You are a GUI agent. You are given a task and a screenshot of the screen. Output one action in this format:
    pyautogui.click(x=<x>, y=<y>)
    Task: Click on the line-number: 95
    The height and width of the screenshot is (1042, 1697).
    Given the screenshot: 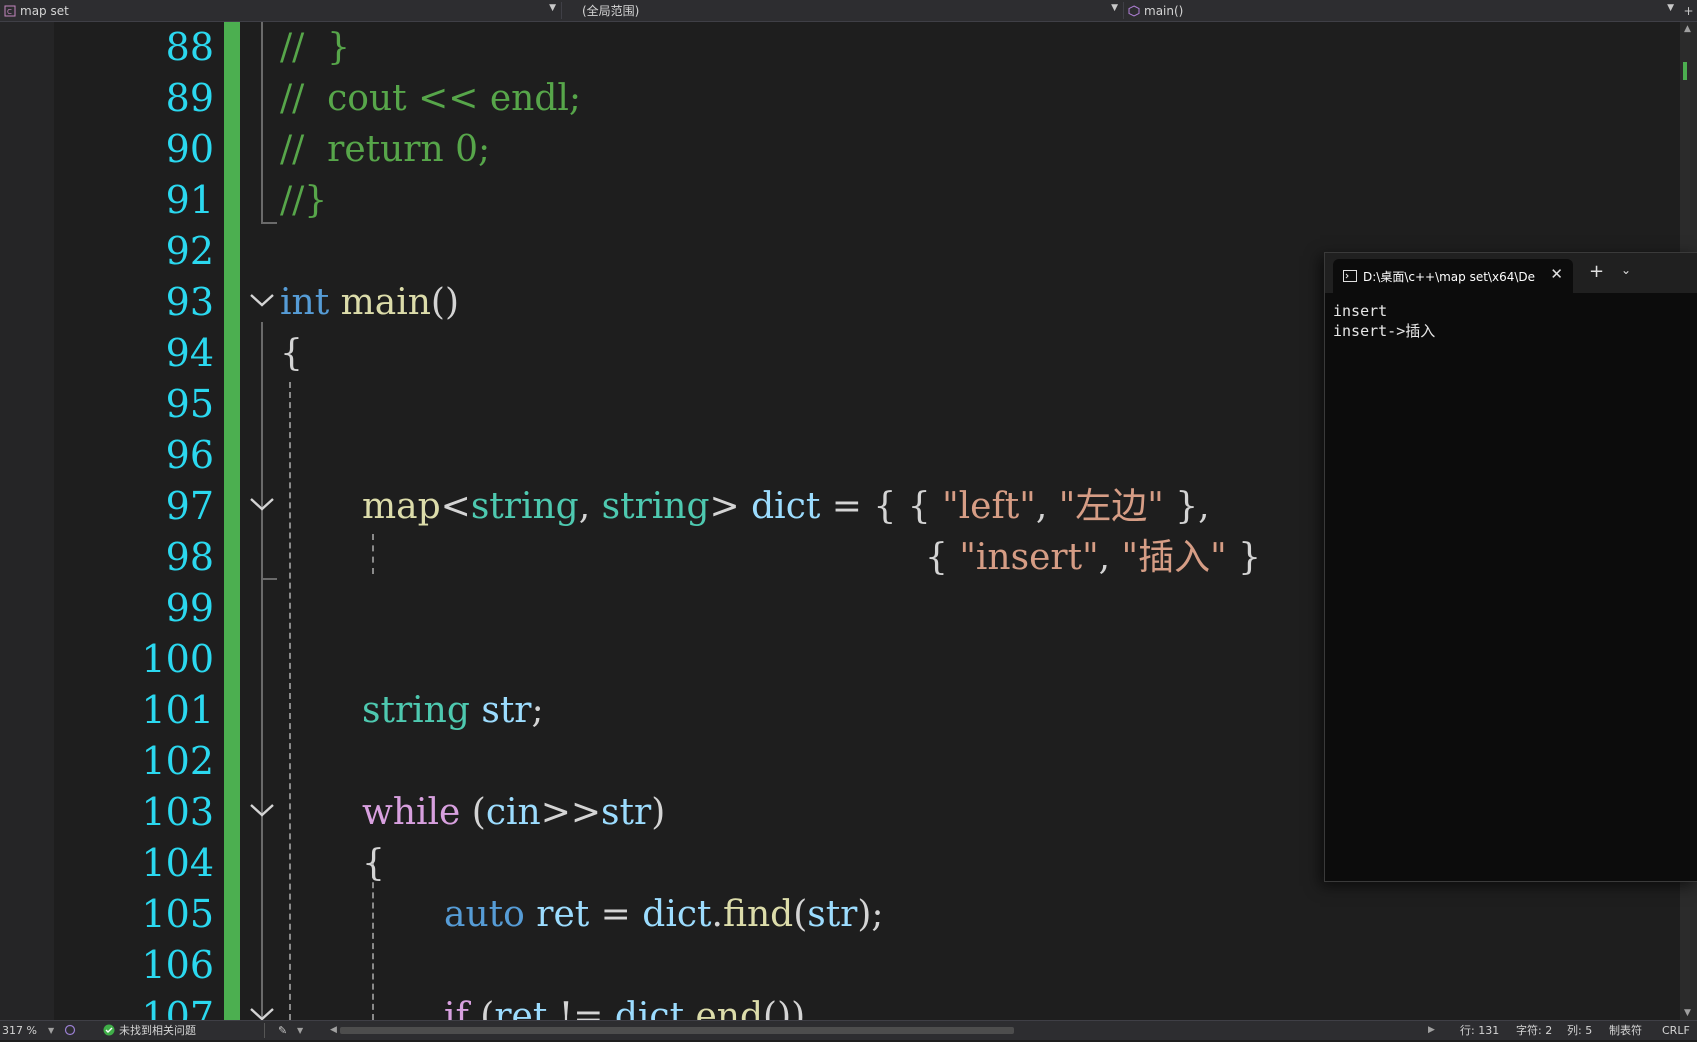 What is the action you would take?
    pyautogui.click(x=189, y=404)
    